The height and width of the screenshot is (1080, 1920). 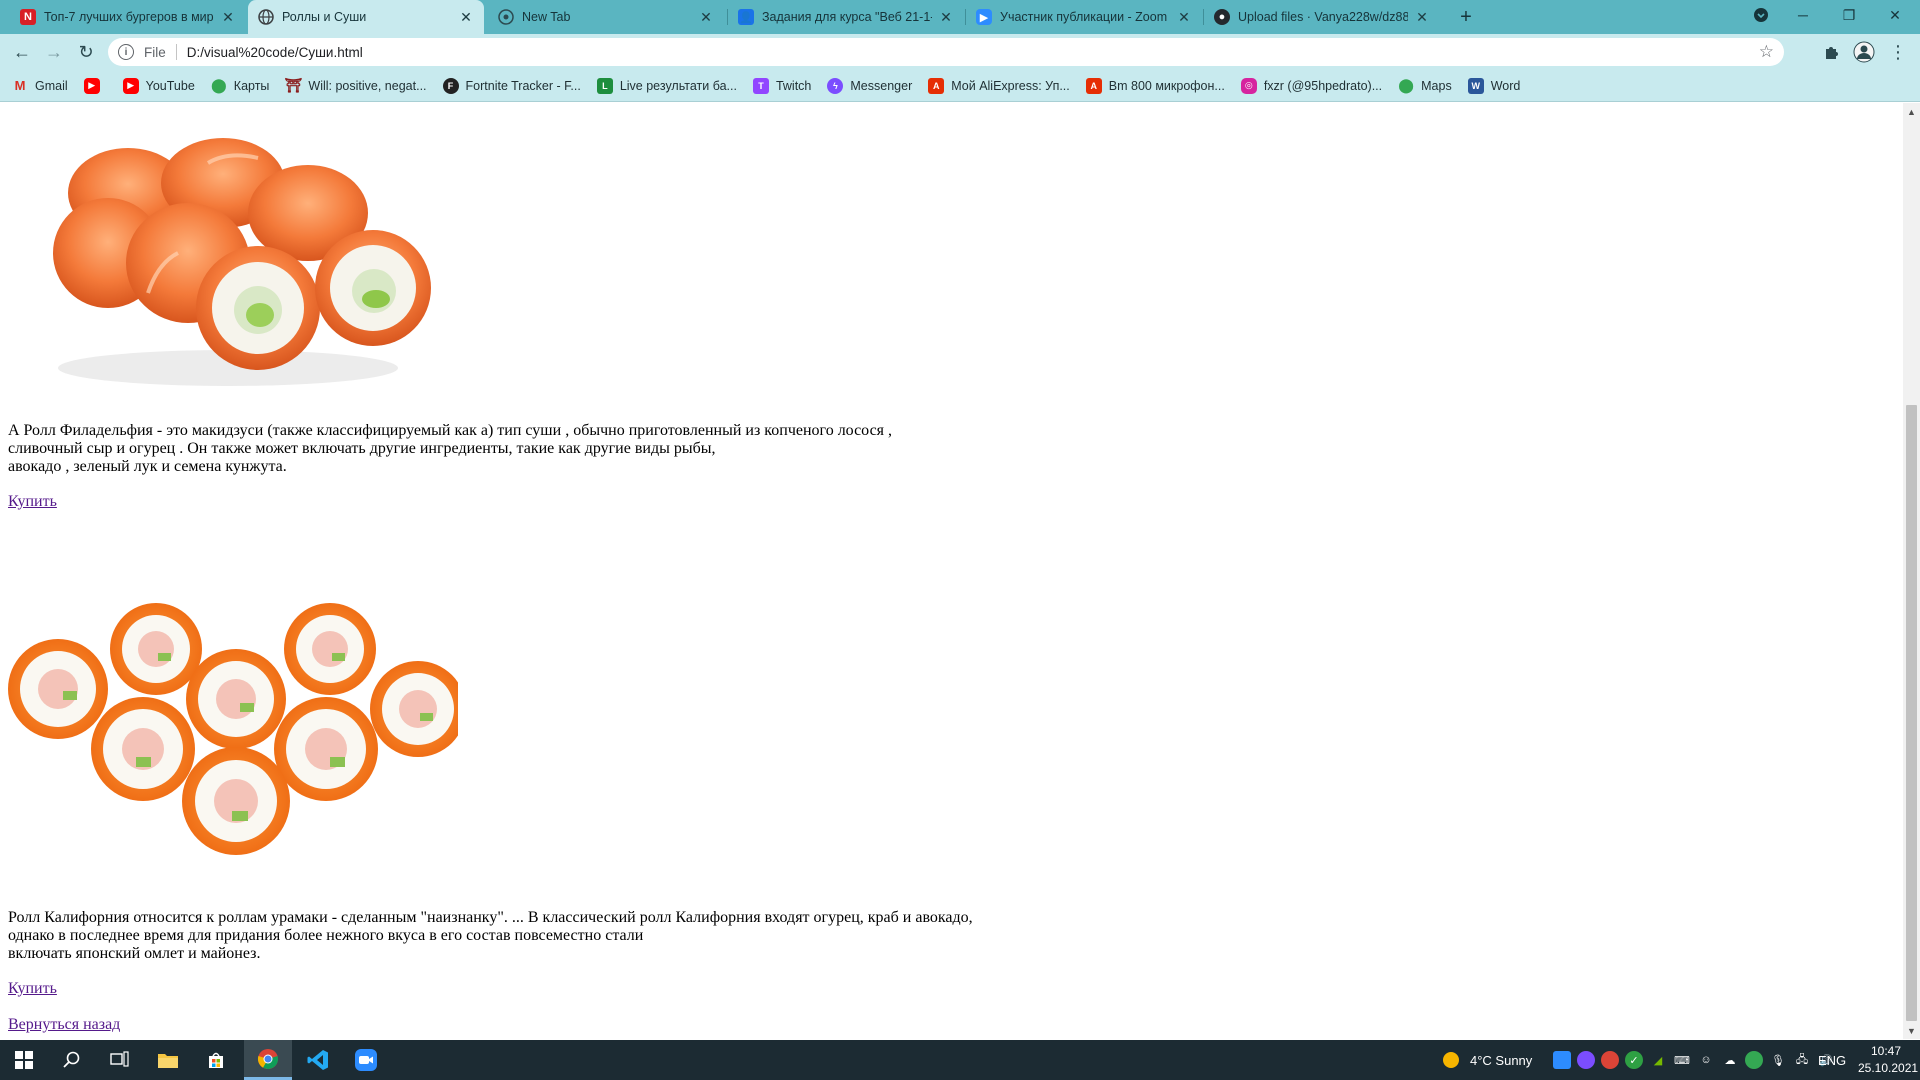 I want to click on windows-start-icon, so click(x=24, y=1060).